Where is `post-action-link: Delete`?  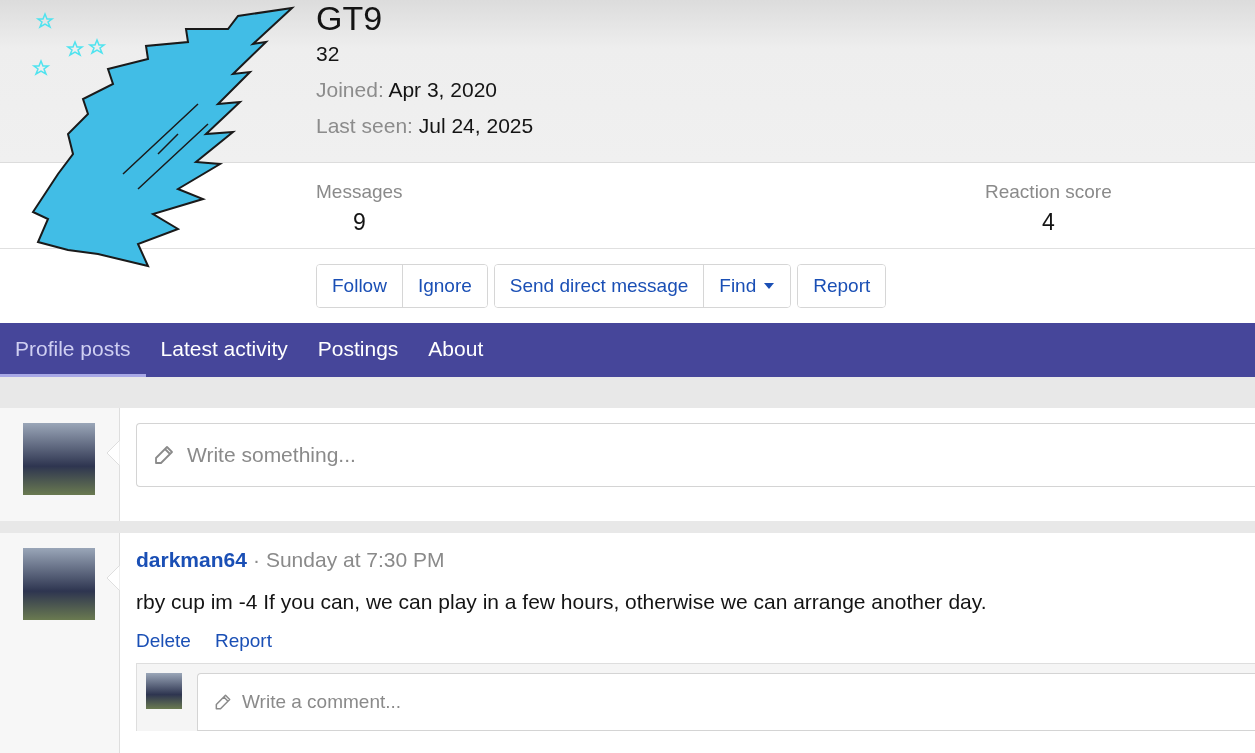 post-action-link: Delete is located at coordinates (163, 641).